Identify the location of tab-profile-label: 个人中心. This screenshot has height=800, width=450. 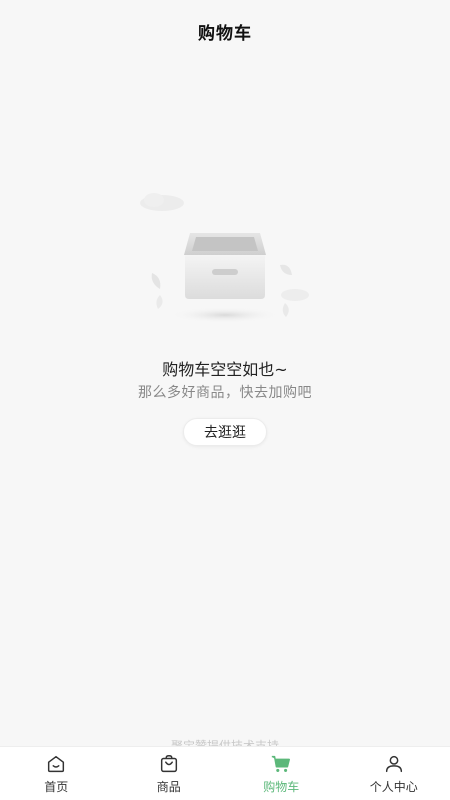
(393, 787).